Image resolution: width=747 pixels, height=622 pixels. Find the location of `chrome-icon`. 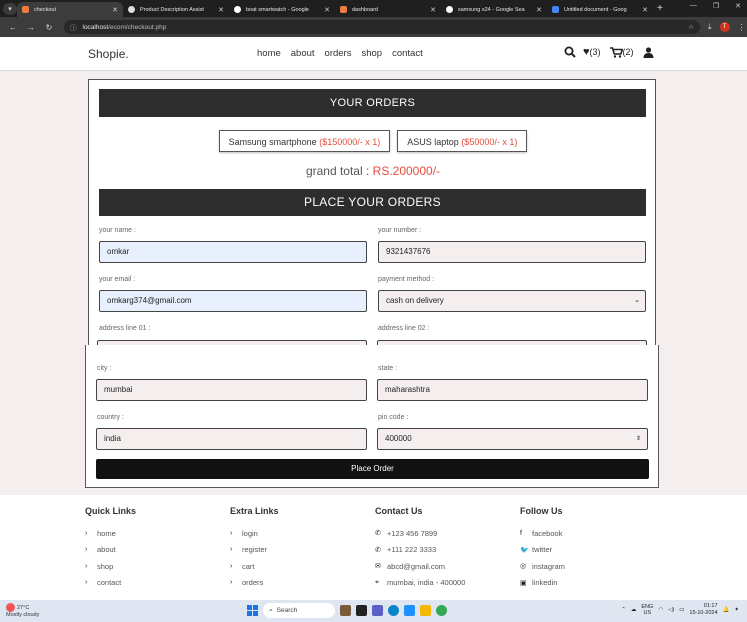

chrome-icon is located at coordinates (441, 610).